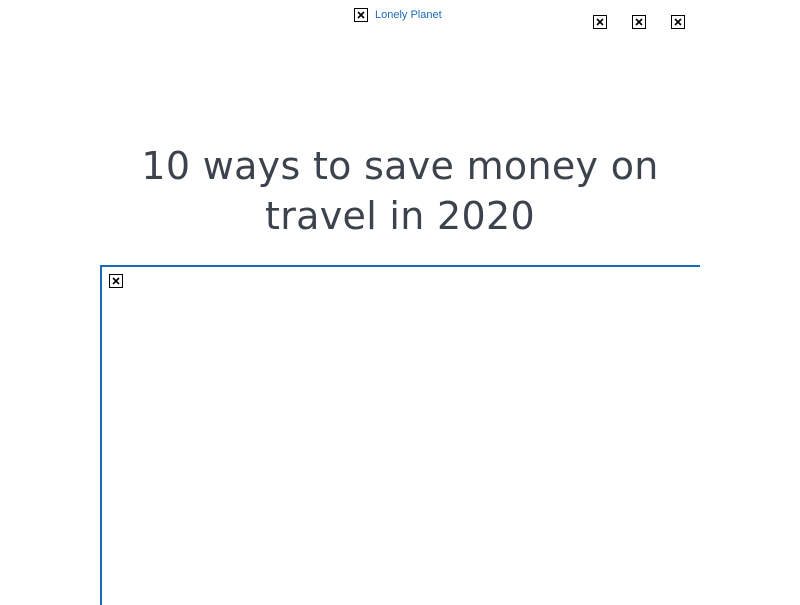 Image resolution: width=800 pixels, height=605 pixels. What do you see at coordinates (361, 15) in the screenshot?
I see `broken-image-icon` at bounding box center [361, 15].